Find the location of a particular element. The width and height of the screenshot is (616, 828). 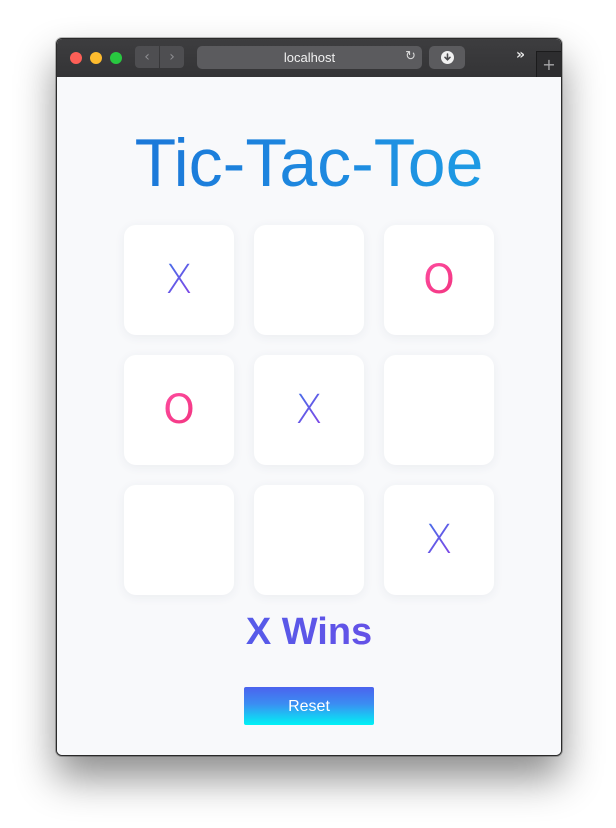

url-text: localhost is located at coordinates (309, 57).